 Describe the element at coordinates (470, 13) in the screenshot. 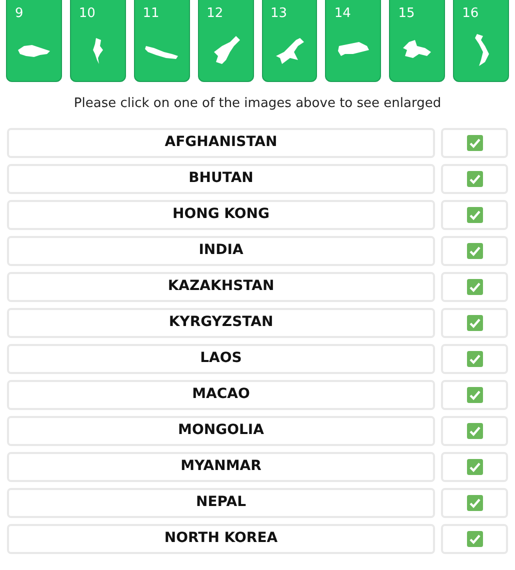

I see `card-number: 16` at that location.